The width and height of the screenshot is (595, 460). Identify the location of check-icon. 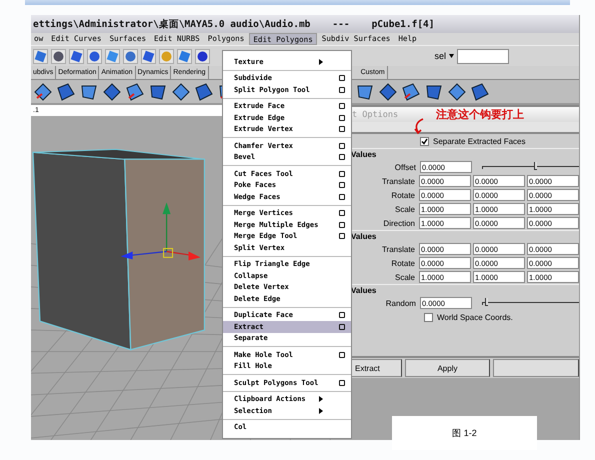
(424, 141).